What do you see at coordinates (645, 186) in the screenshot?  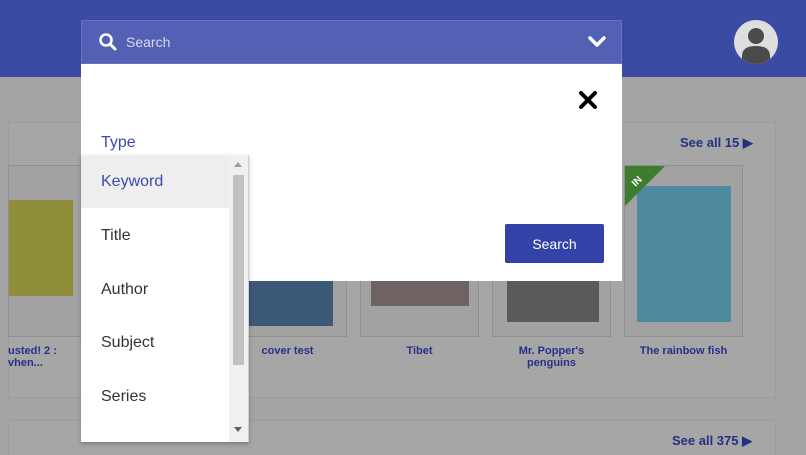 I see `in-badge-icon: IN` at bounding box center [645, 186].